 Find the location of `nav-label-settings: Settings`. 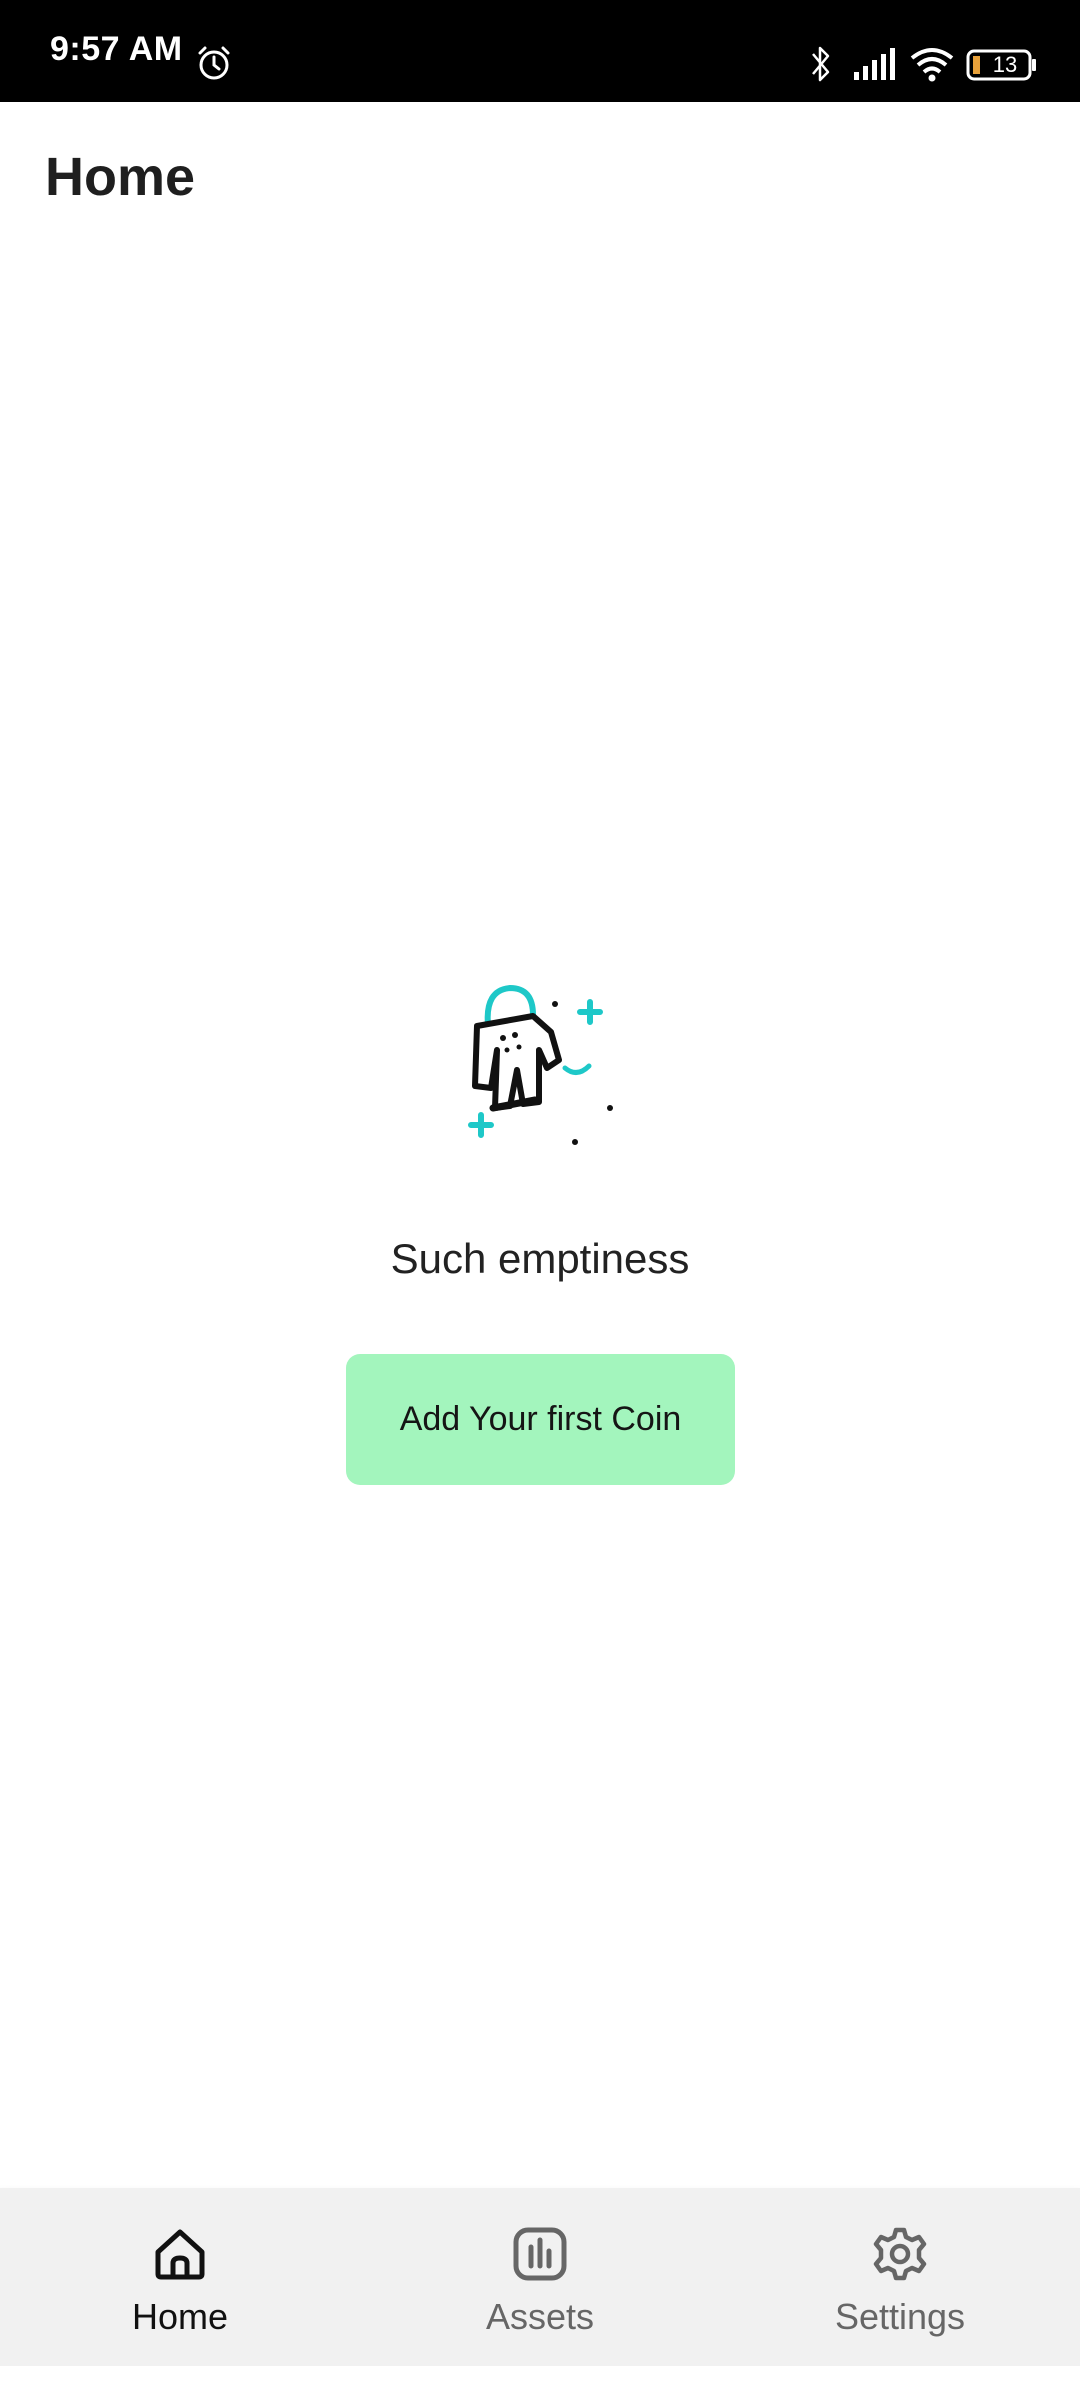

nav-label-settings: Settings is located at coordinates (900, 2316).